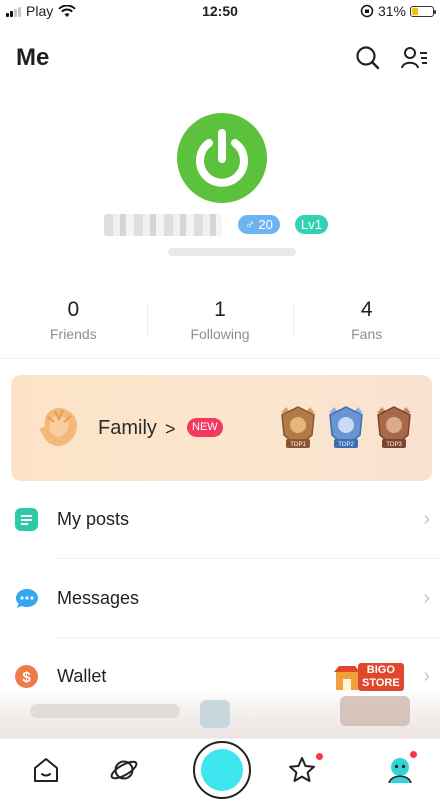 This screenshot has width=440, height=801. I want to click on gender-age-badge: ♂ 20, so click(259, 224).